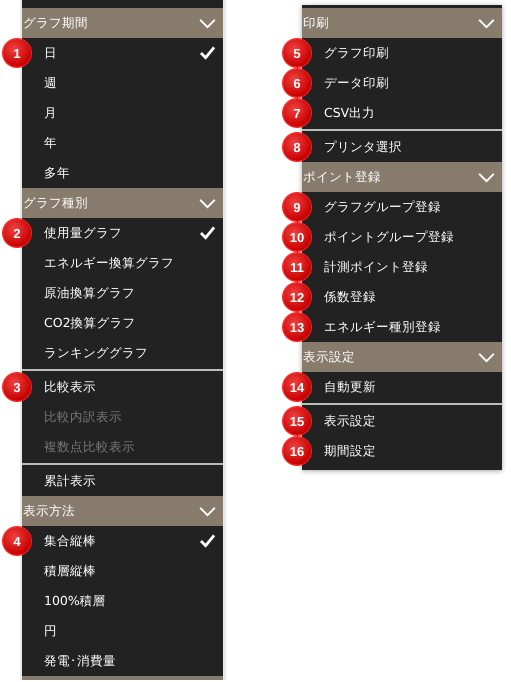 This screenshot has width=511, height=682. What do you see at coordinates (297, 297) in the screenshot?
I see `number-badge: 12` at bounding box center [297, 297].